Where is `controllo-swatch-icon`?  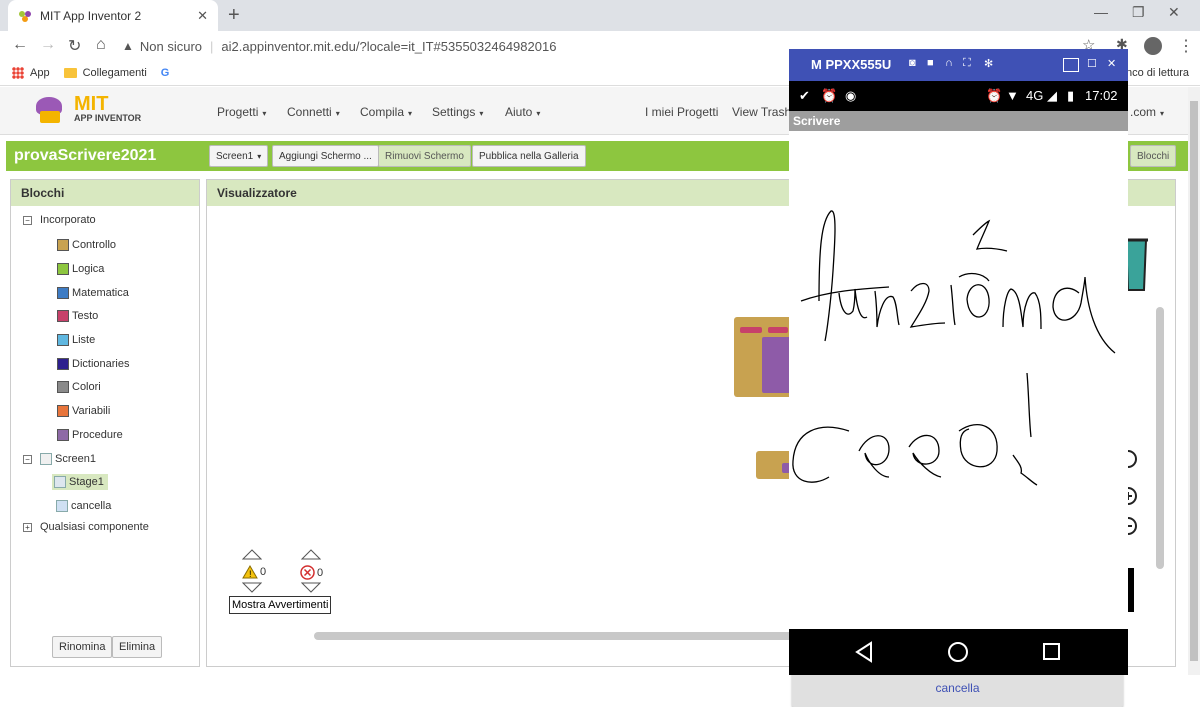 controllo-swatch-icon is located at coordinates (63, 245).